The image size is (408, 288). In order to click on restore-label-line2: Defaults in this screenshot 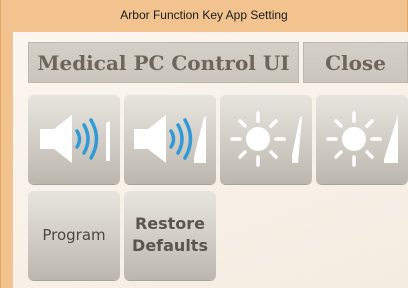, I will do `click(170, 245)`.